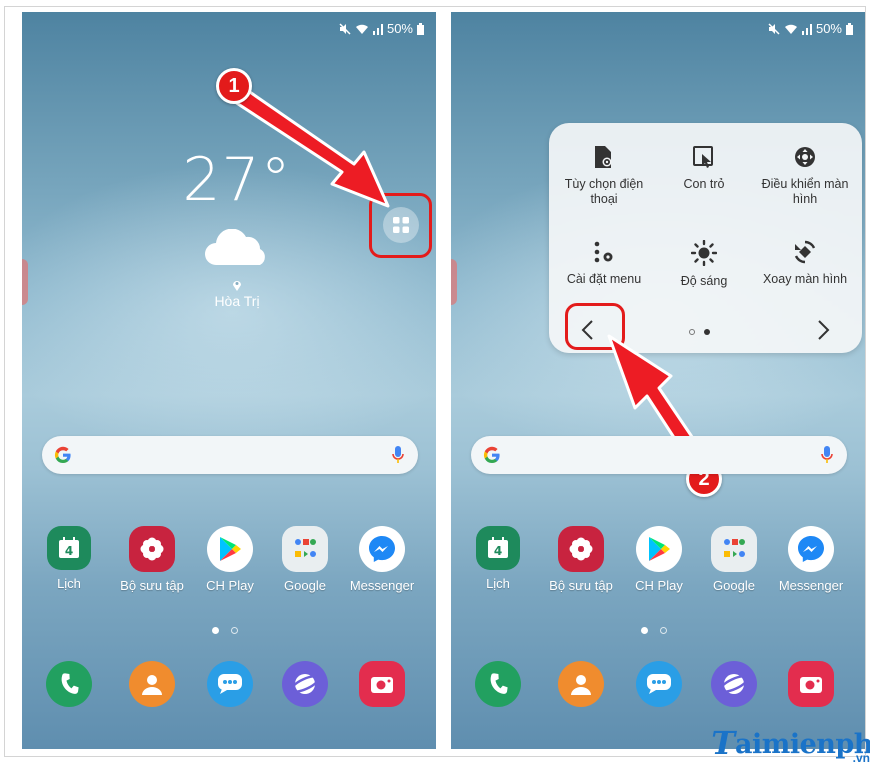  Describe the element at coordinates (703, 157) in the screenshot. I see `cursor-icon` at that location.